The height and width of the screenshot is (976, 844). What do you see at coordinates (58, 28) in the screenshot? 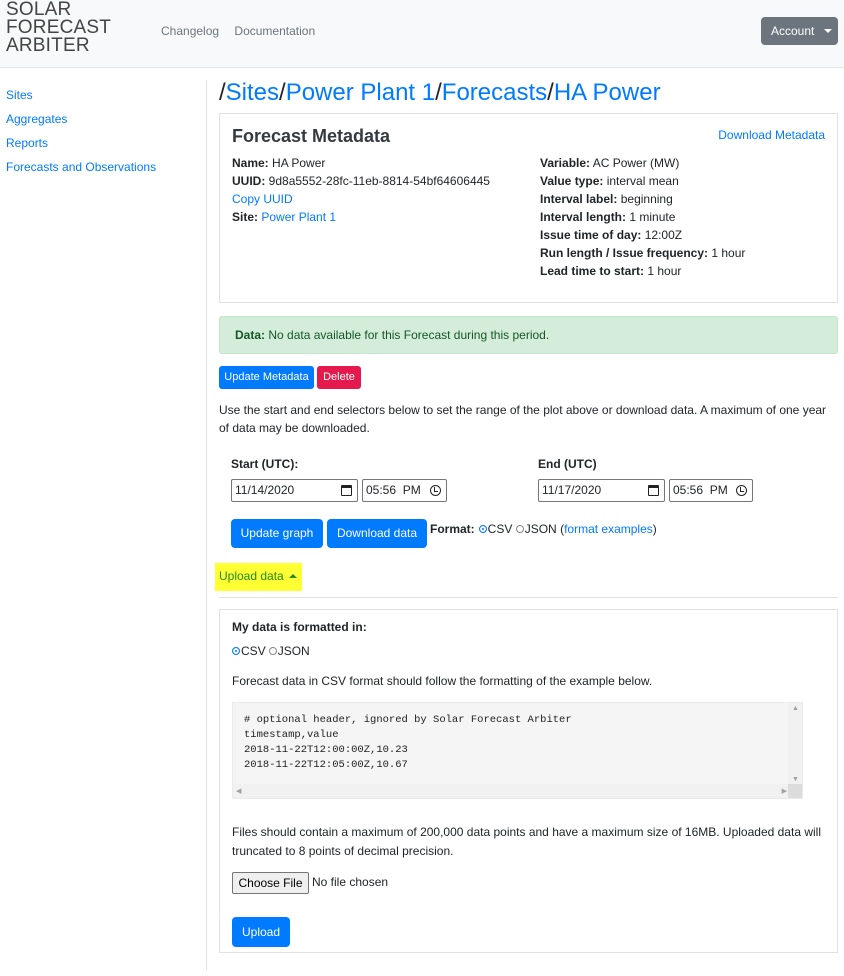
I see `brand-logo: SOLAR FORECAST ARBITER` at bounding box center [58, 28].